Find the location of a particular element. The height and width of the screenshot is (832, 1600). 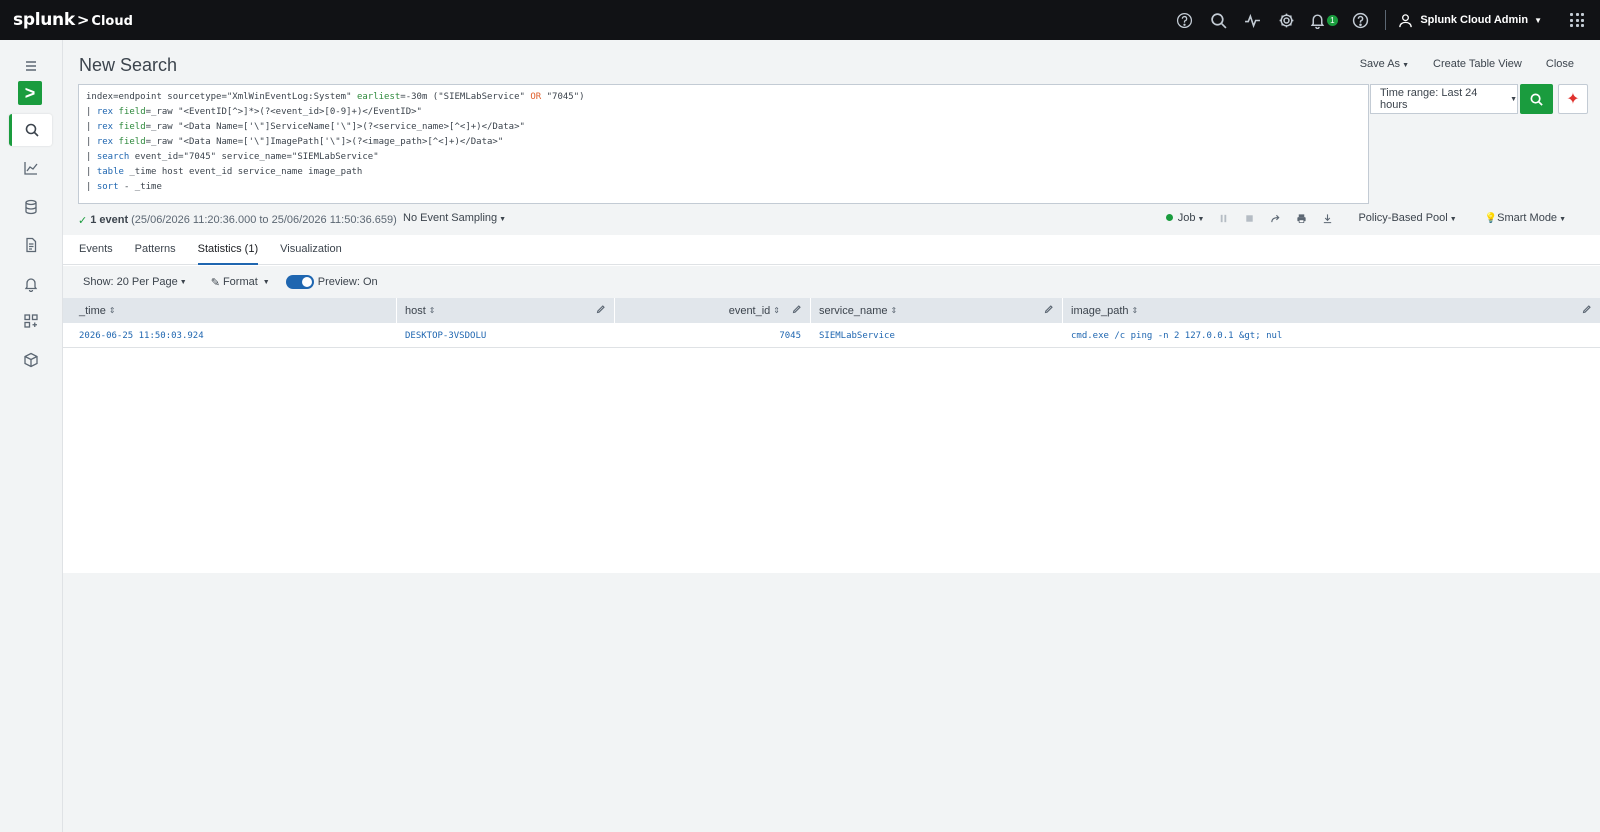

tab-patterns: Patterns is located at coordinates (155, 250).